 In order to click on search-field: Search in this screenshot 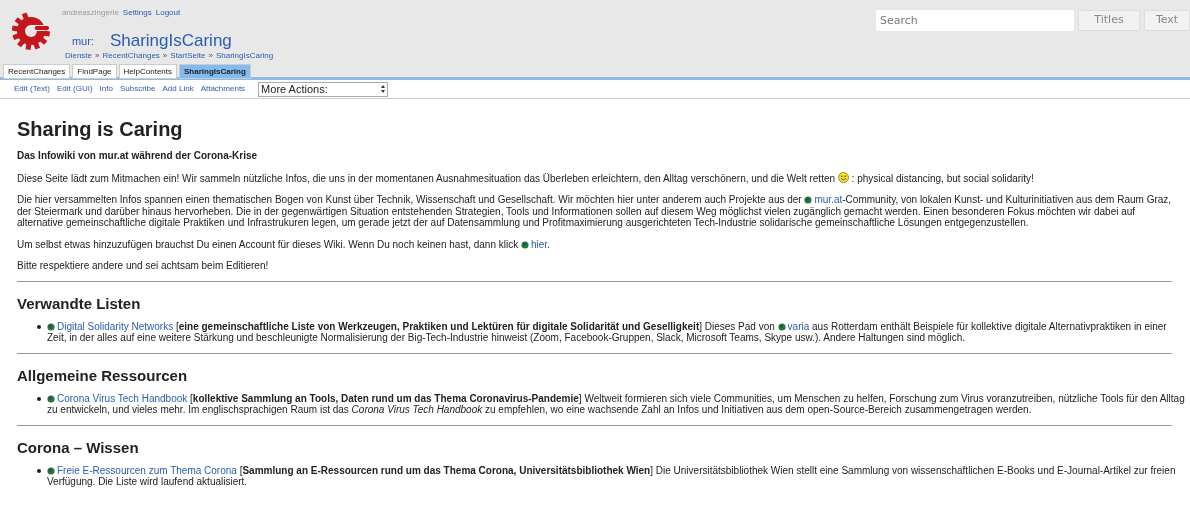, I will do `click(975, 20)`.